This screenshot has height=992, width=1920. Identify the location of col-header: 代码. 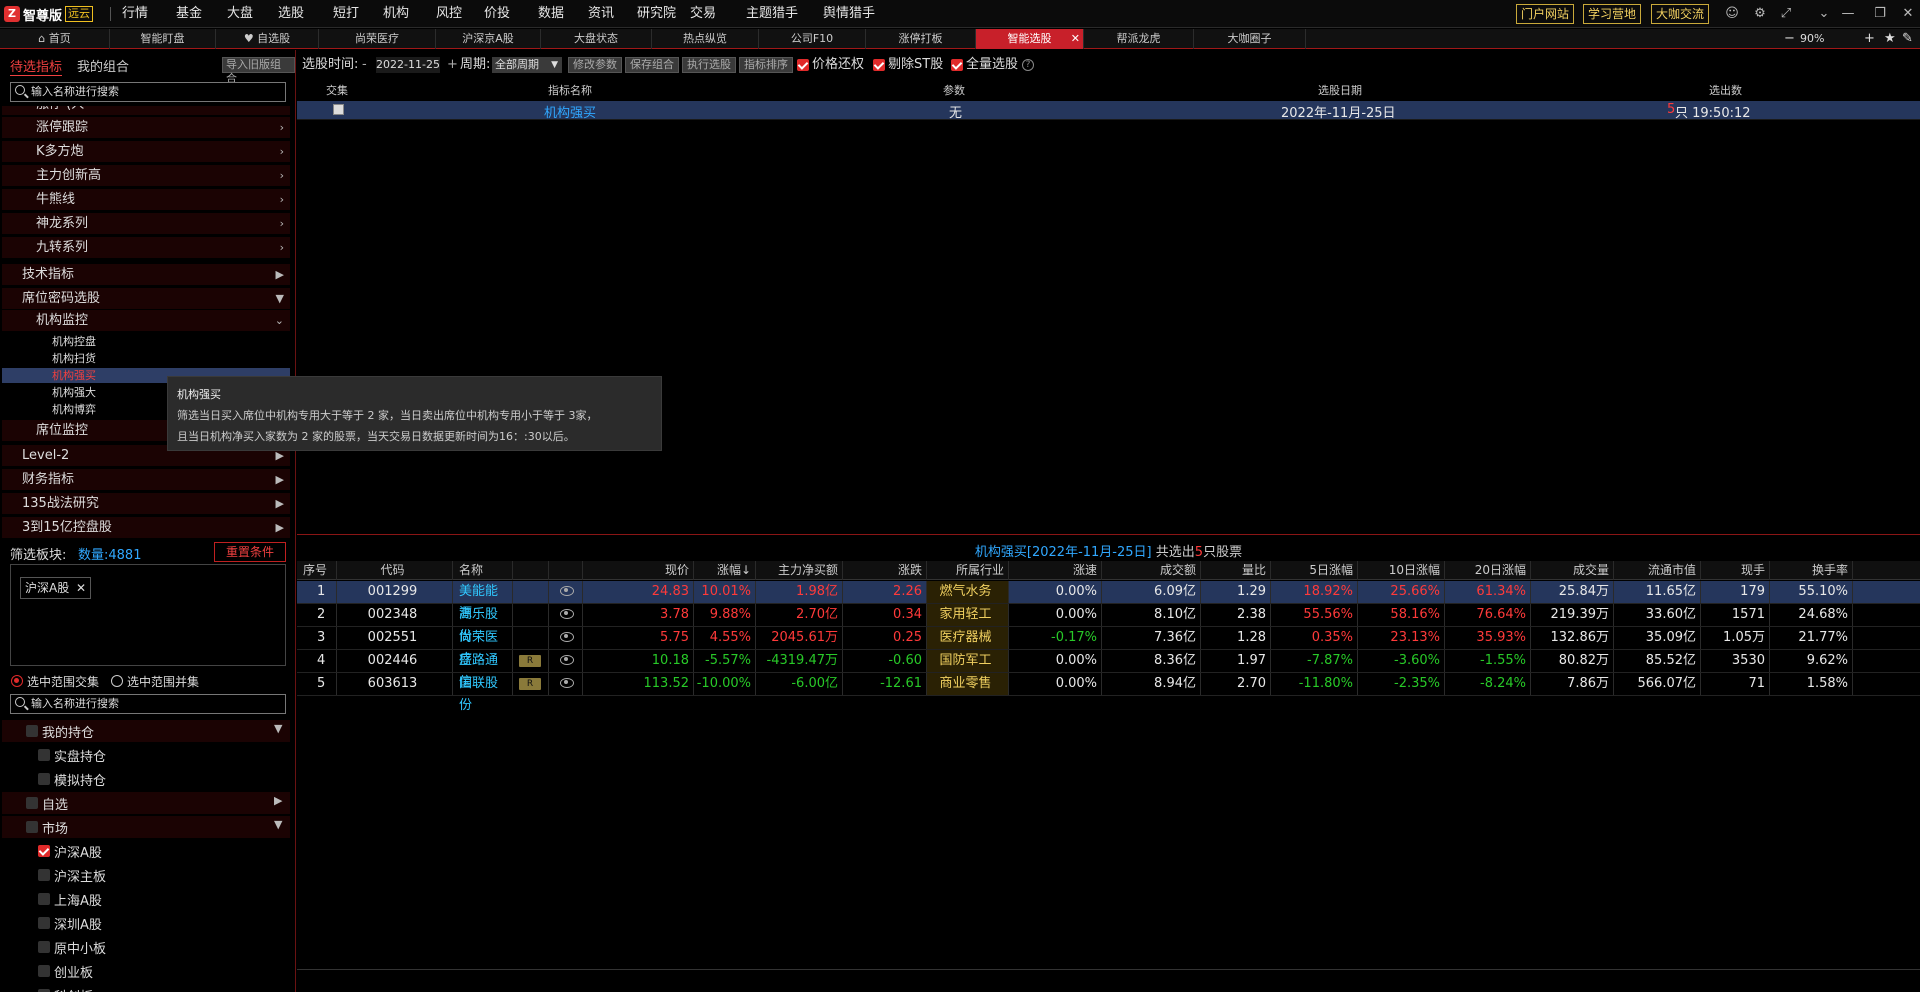
(395, 570).